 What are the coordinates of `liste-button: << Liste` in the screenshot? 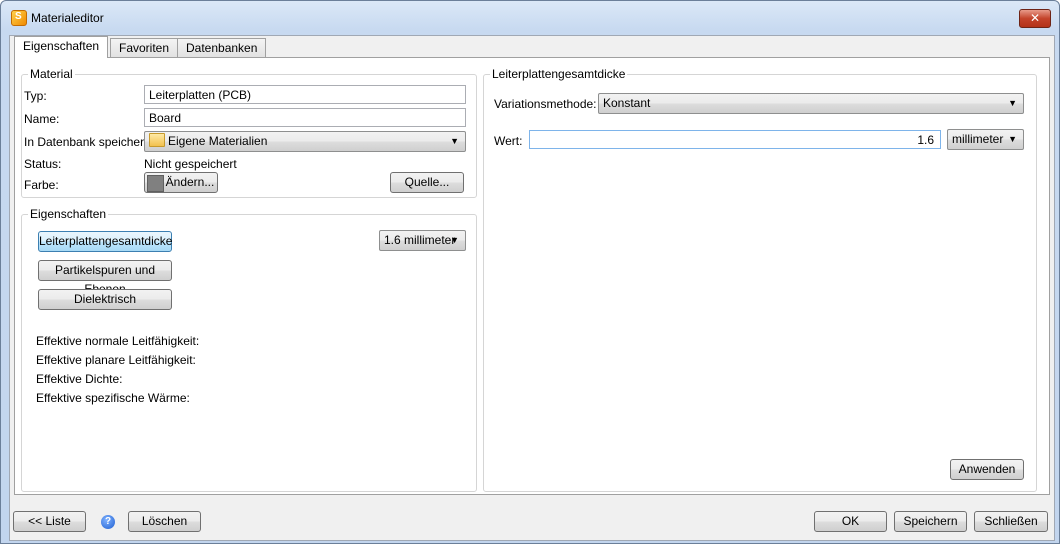 It's located at (49, 521).